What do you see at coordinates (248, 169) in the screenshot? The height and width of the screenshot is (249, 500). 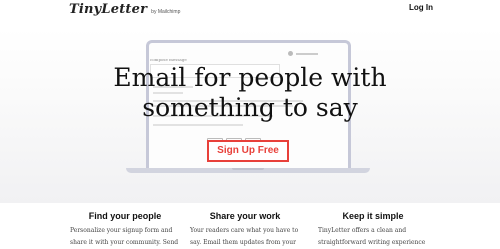 I see `laptop-notch-illustration` at bounding box center [248, 169].